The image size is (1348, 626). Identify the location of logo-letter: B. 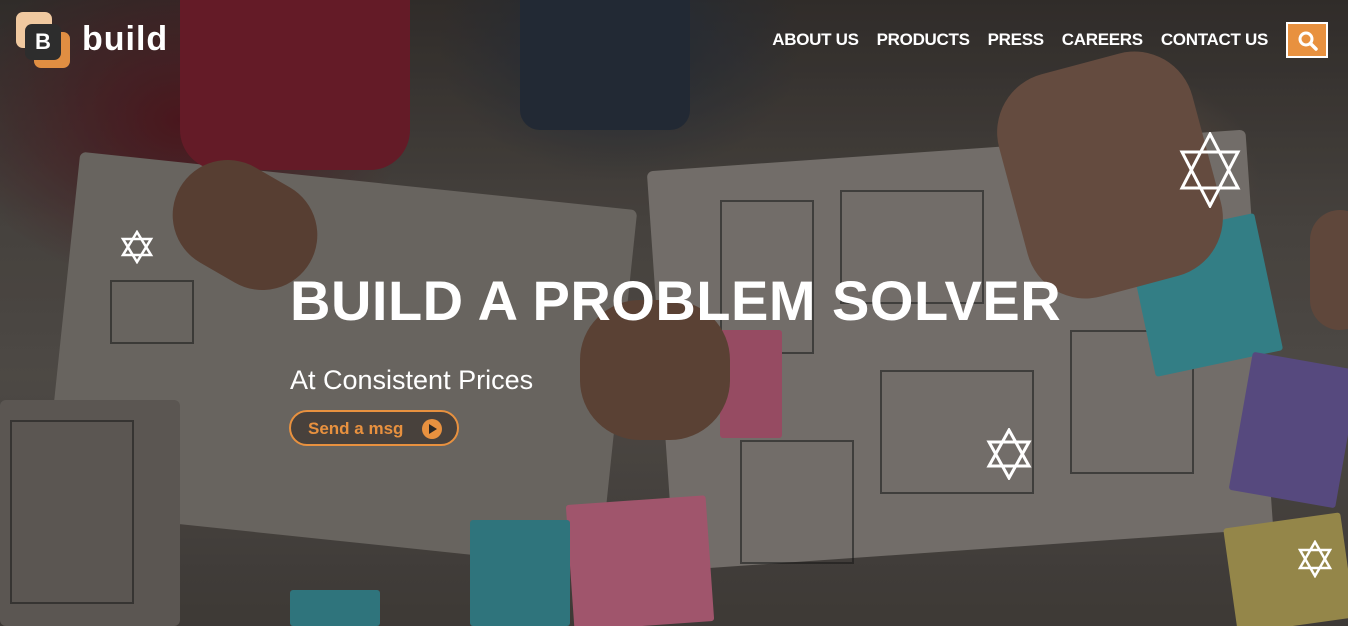
(43, 42).